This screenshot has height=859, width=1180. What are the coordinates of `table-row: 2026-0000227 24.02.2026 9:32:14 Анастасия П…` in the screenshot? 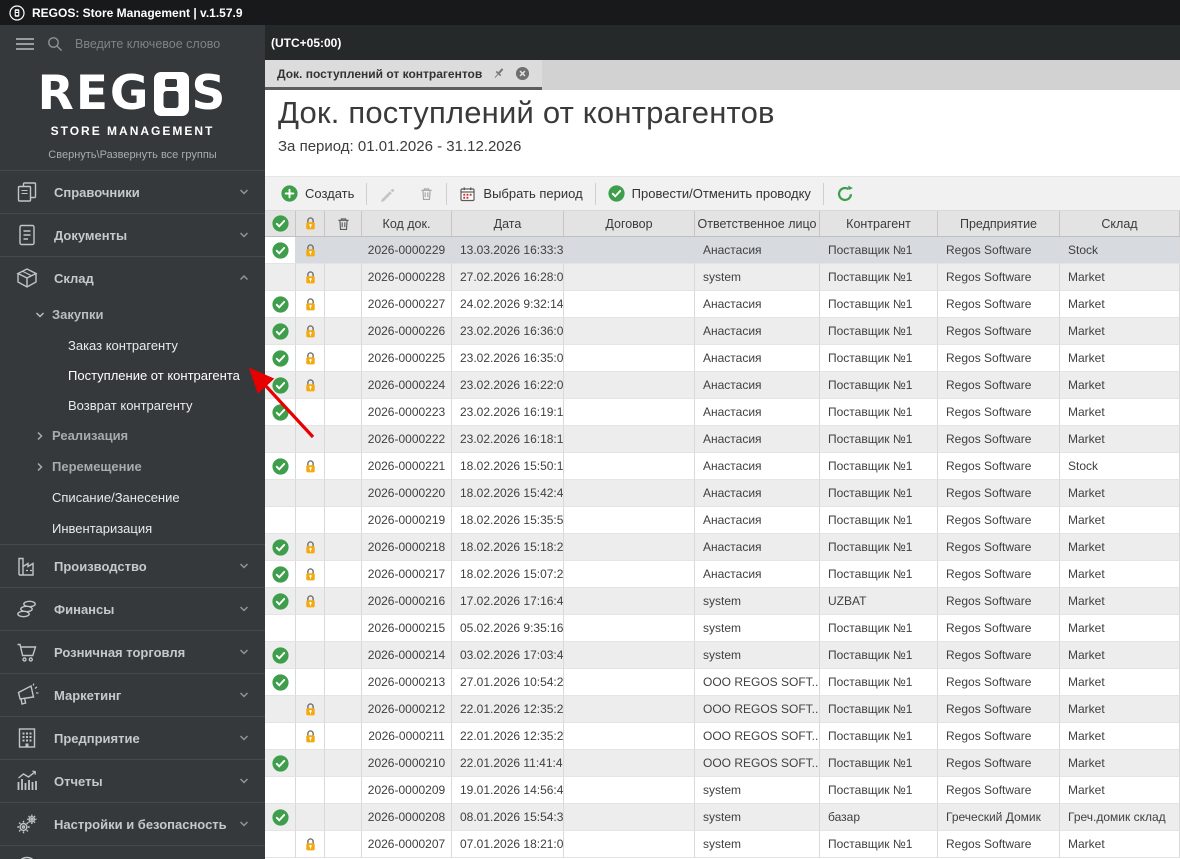 It's located at (722, 304).